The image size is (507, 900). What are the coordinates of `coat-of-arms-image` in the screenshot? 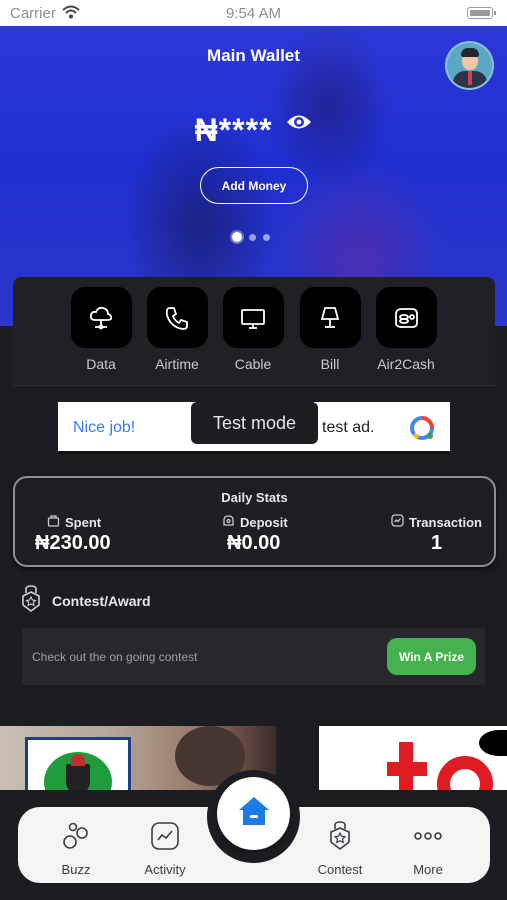 It's located at (78, 763).